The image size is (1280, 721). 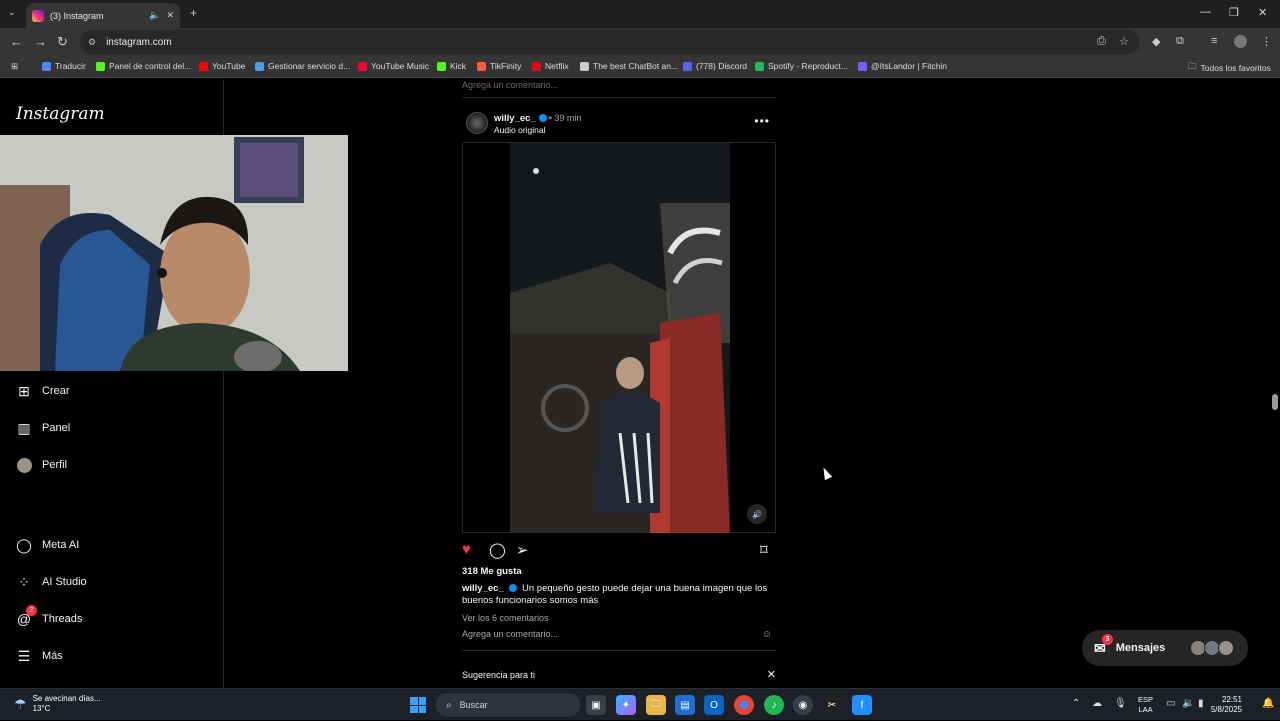 What do you see at coordinates (451, 66) in the screenshot?
I see `bookmark-5: Kick` at bounding box center [451, 66].